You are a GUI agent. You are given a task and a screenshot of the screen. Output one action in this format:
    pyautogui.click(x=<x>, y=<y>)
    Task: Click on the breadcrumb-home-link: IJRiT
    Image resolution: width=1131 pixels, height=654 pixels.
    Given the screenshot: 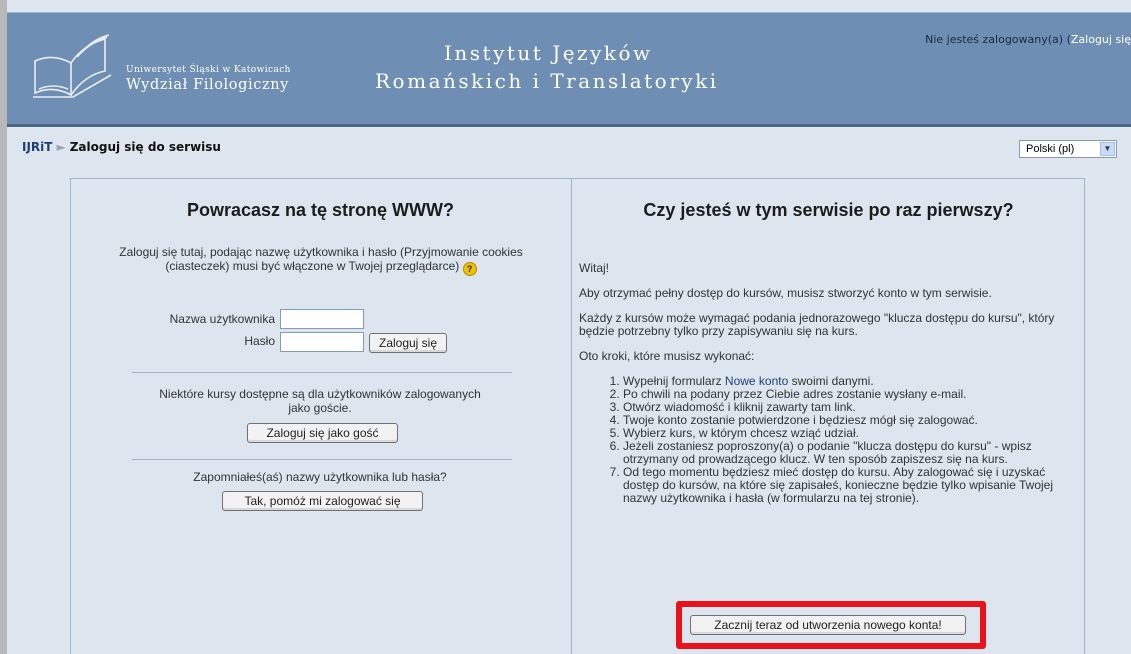 What is the action you would take?
    pyautogui.click(x=37, y=147)
    